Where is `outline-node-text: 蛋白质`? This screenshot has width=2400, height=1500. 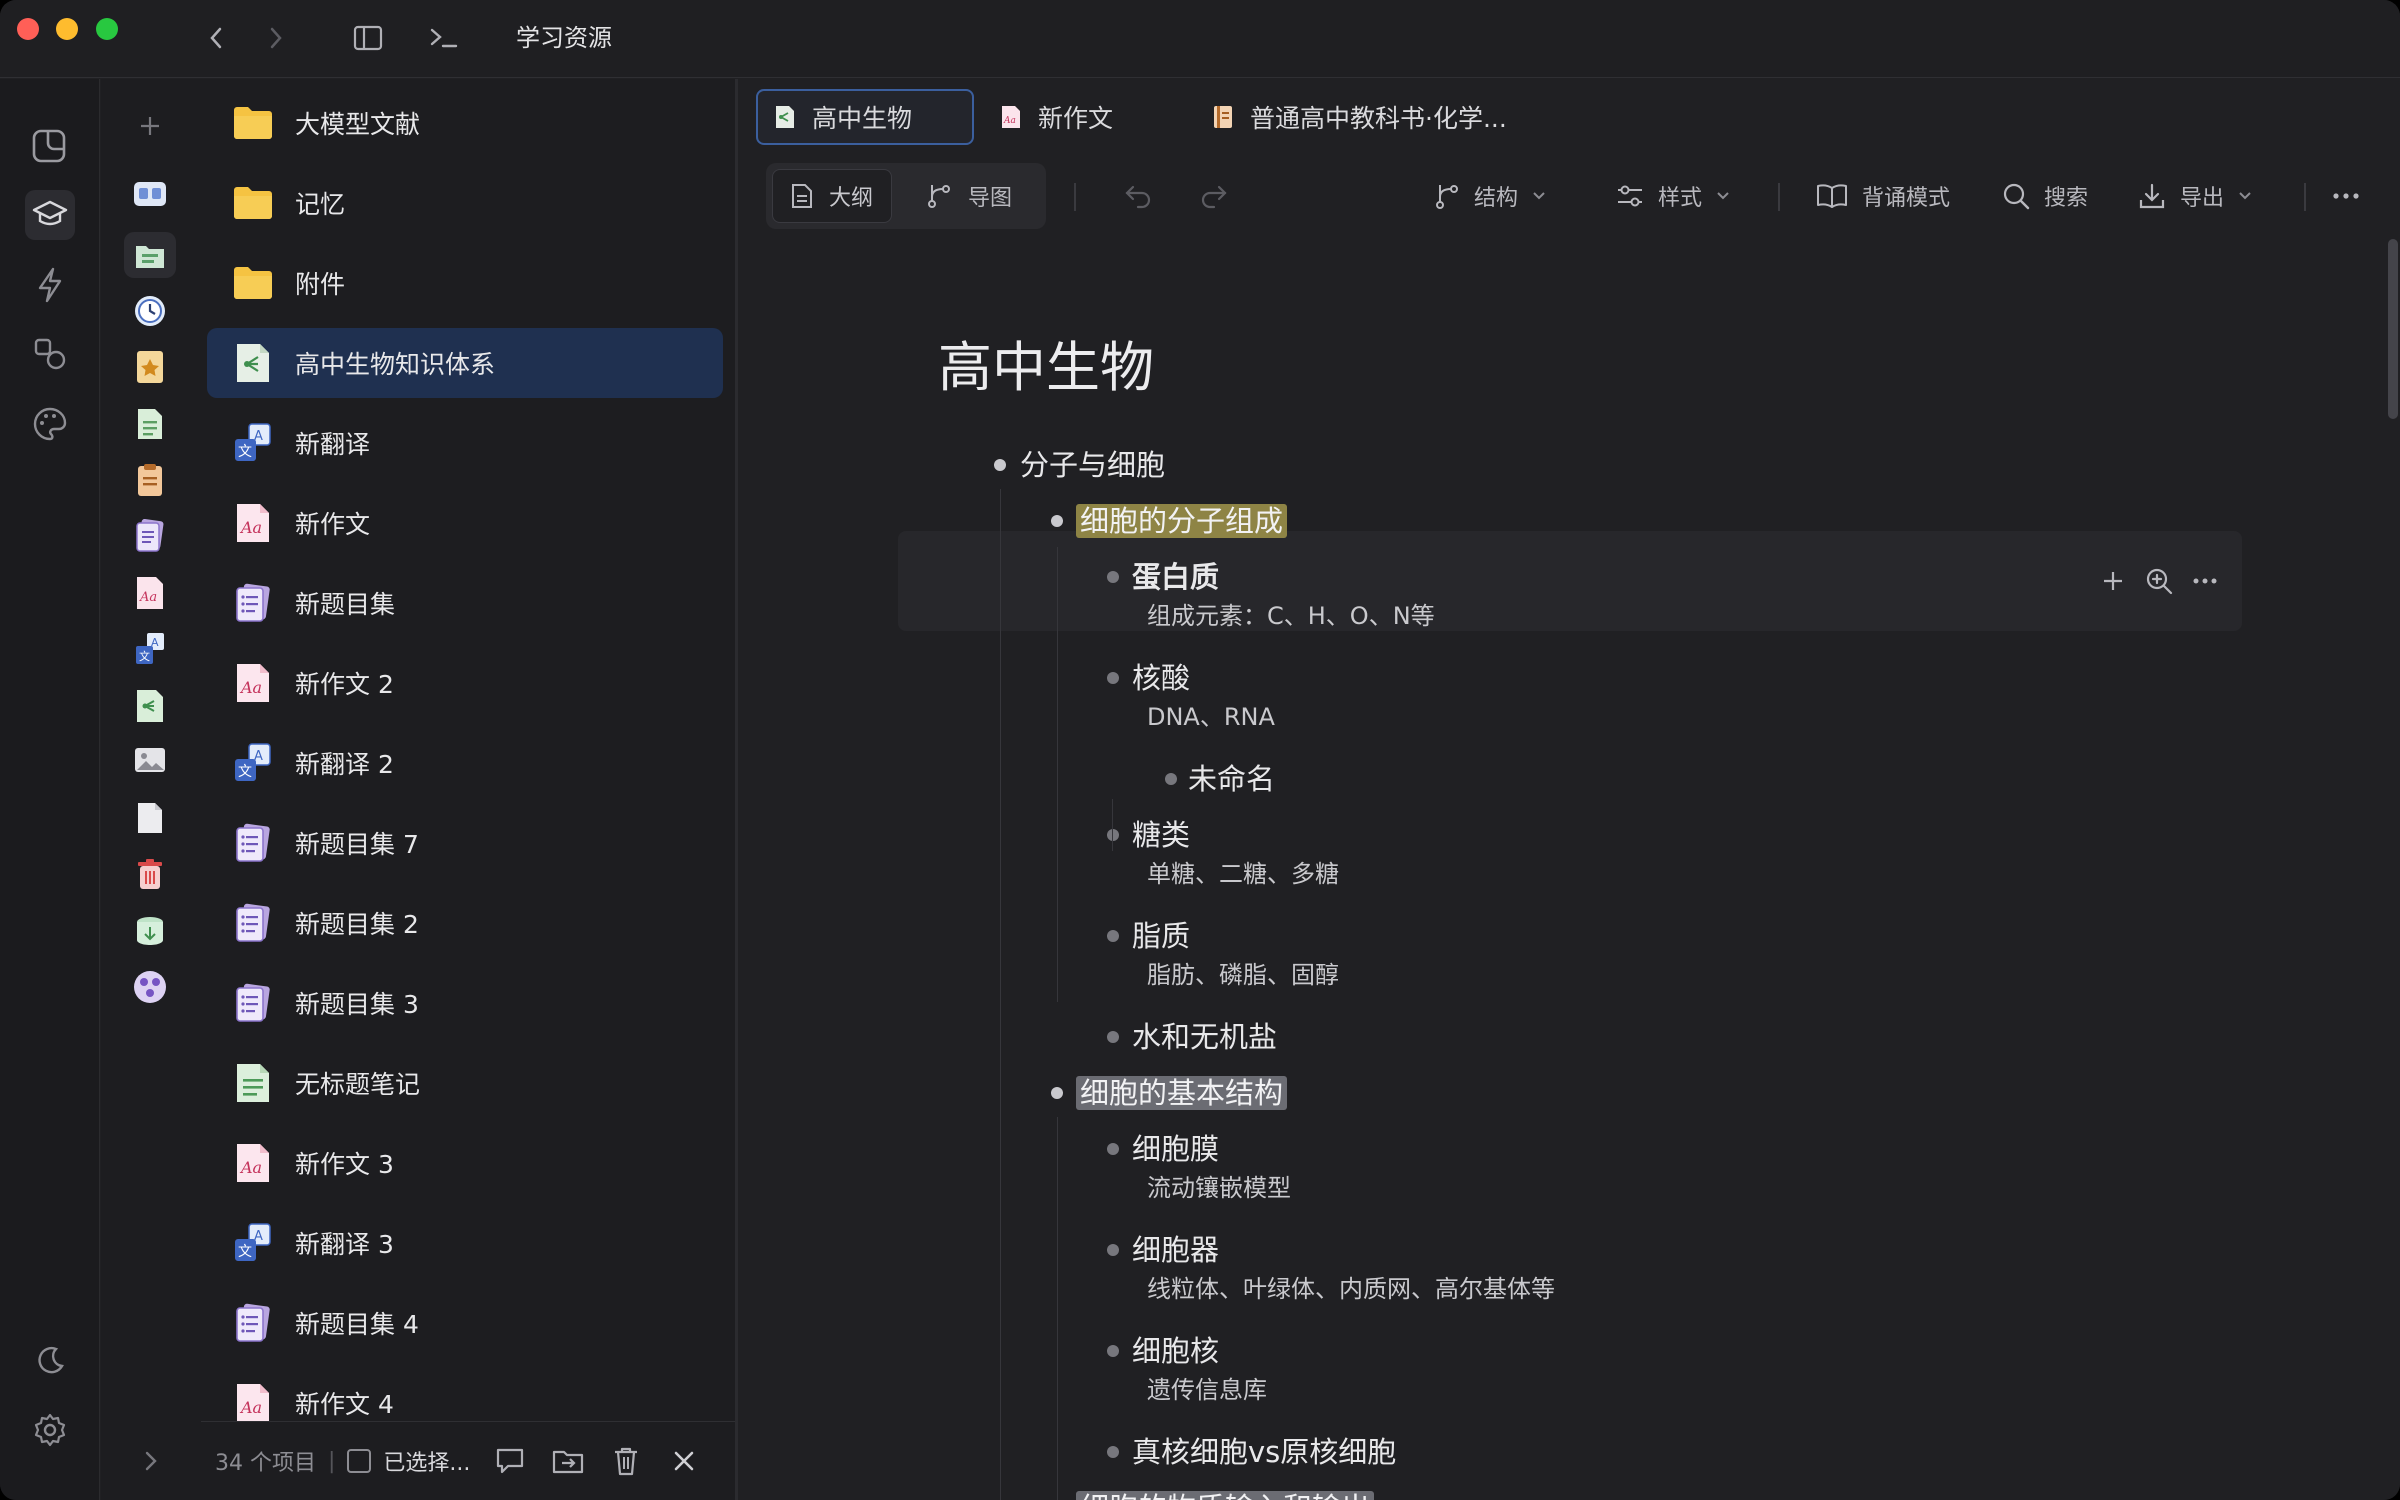
outline-node-text: 蛋白质 is located at coordinates (1175, 577).